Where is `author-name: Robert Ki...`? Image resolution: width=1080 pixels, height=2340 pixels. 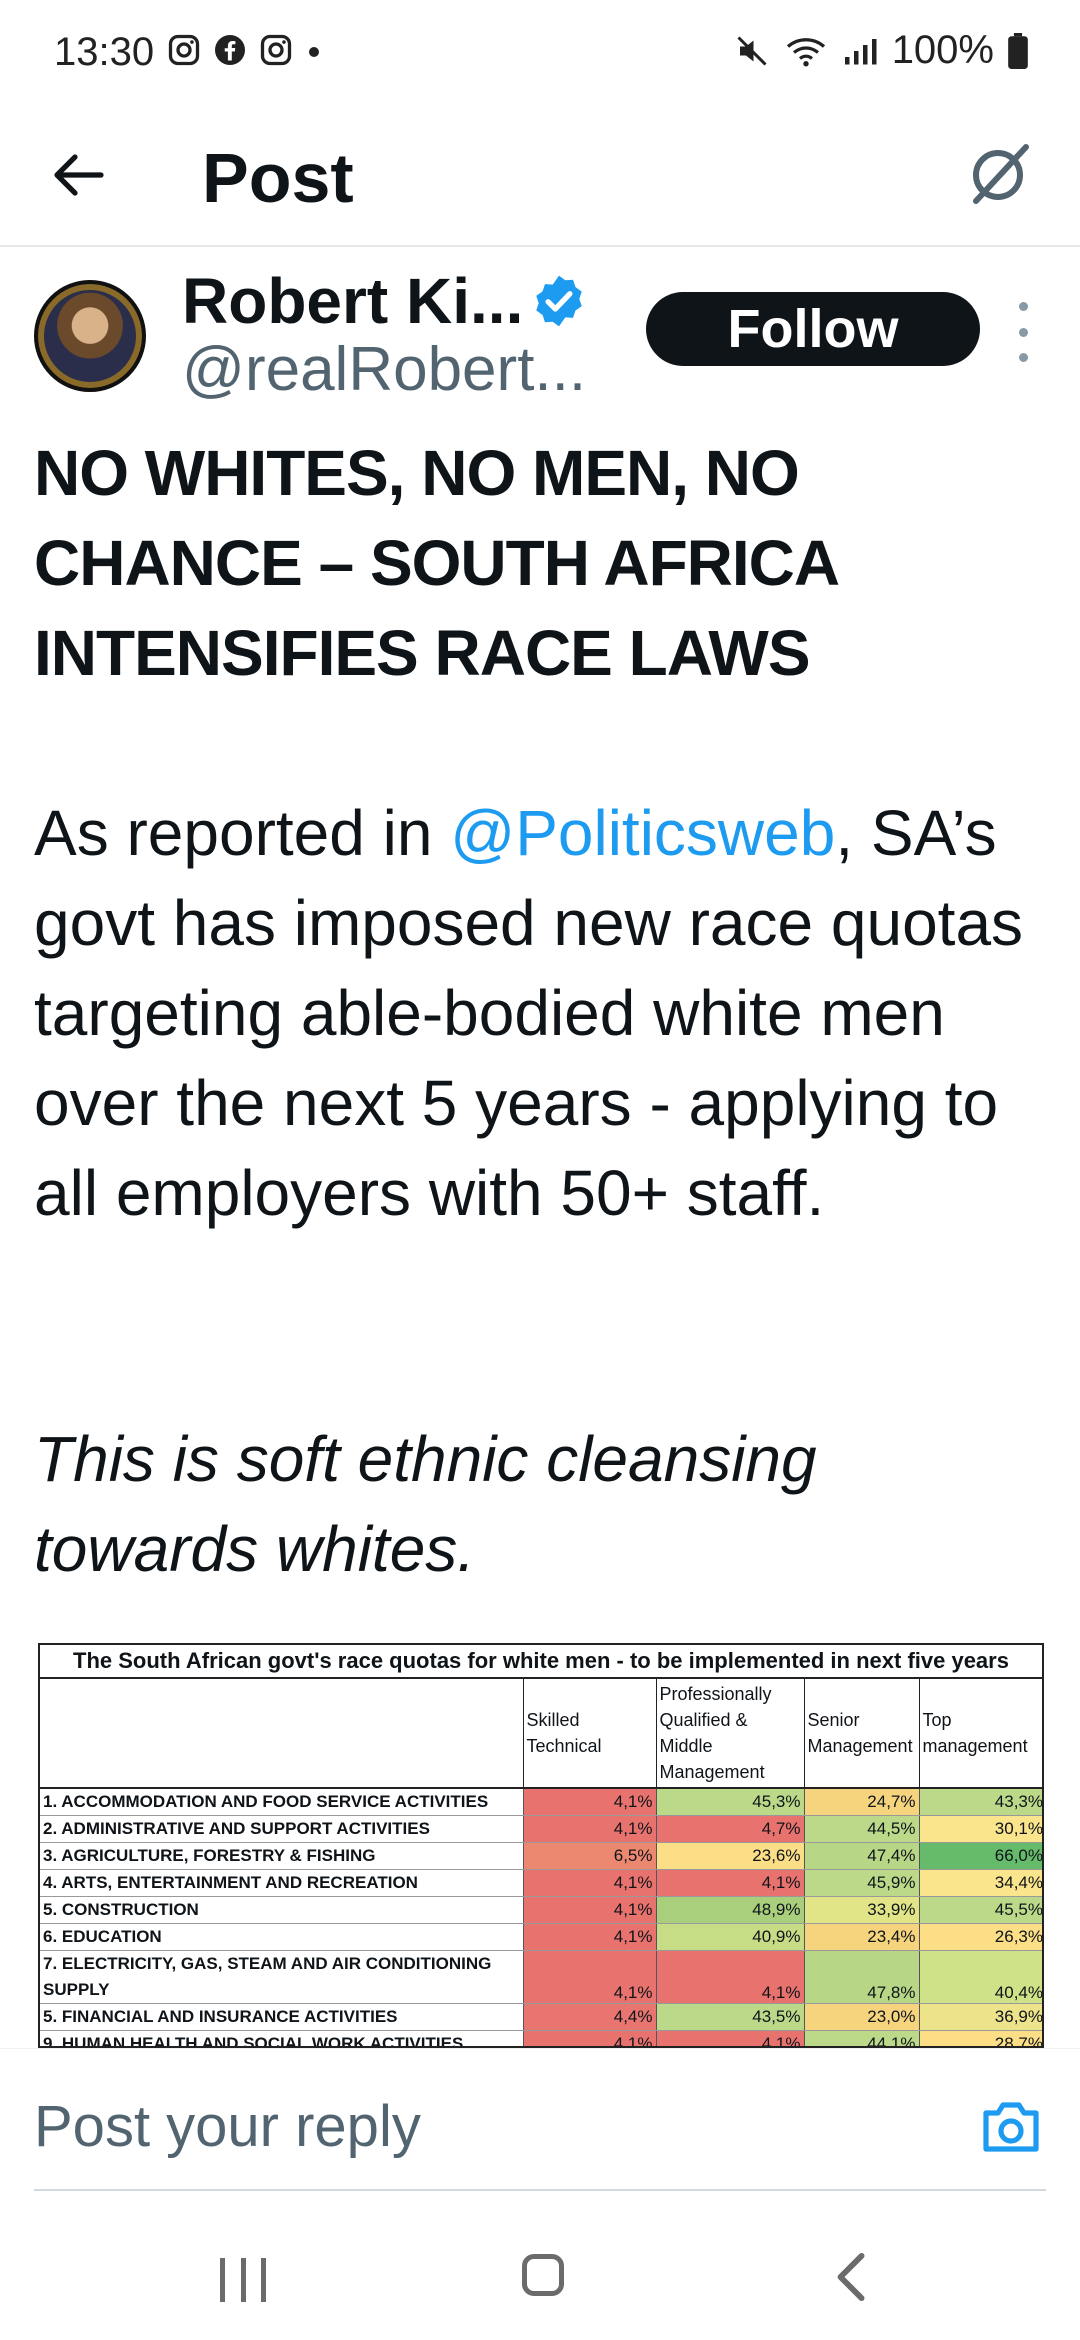 author-name: Robert Ki... is located at coordinates (352, 301).